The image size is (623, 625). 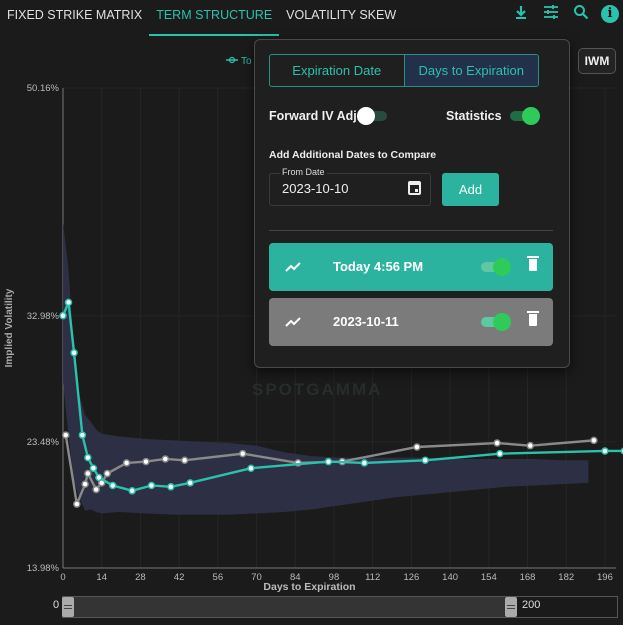 I want to click on entry-label: 2023-10-11, so click(x=366, y=321).